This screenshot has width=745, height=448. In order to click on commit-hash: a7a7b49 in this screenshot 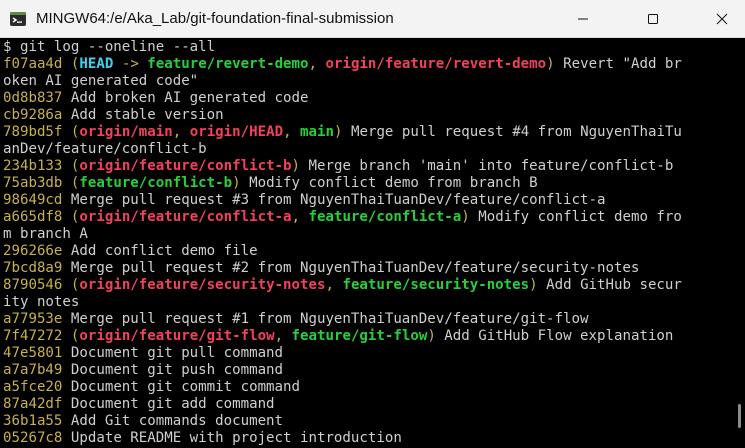, I will do `click(33, 370)`.